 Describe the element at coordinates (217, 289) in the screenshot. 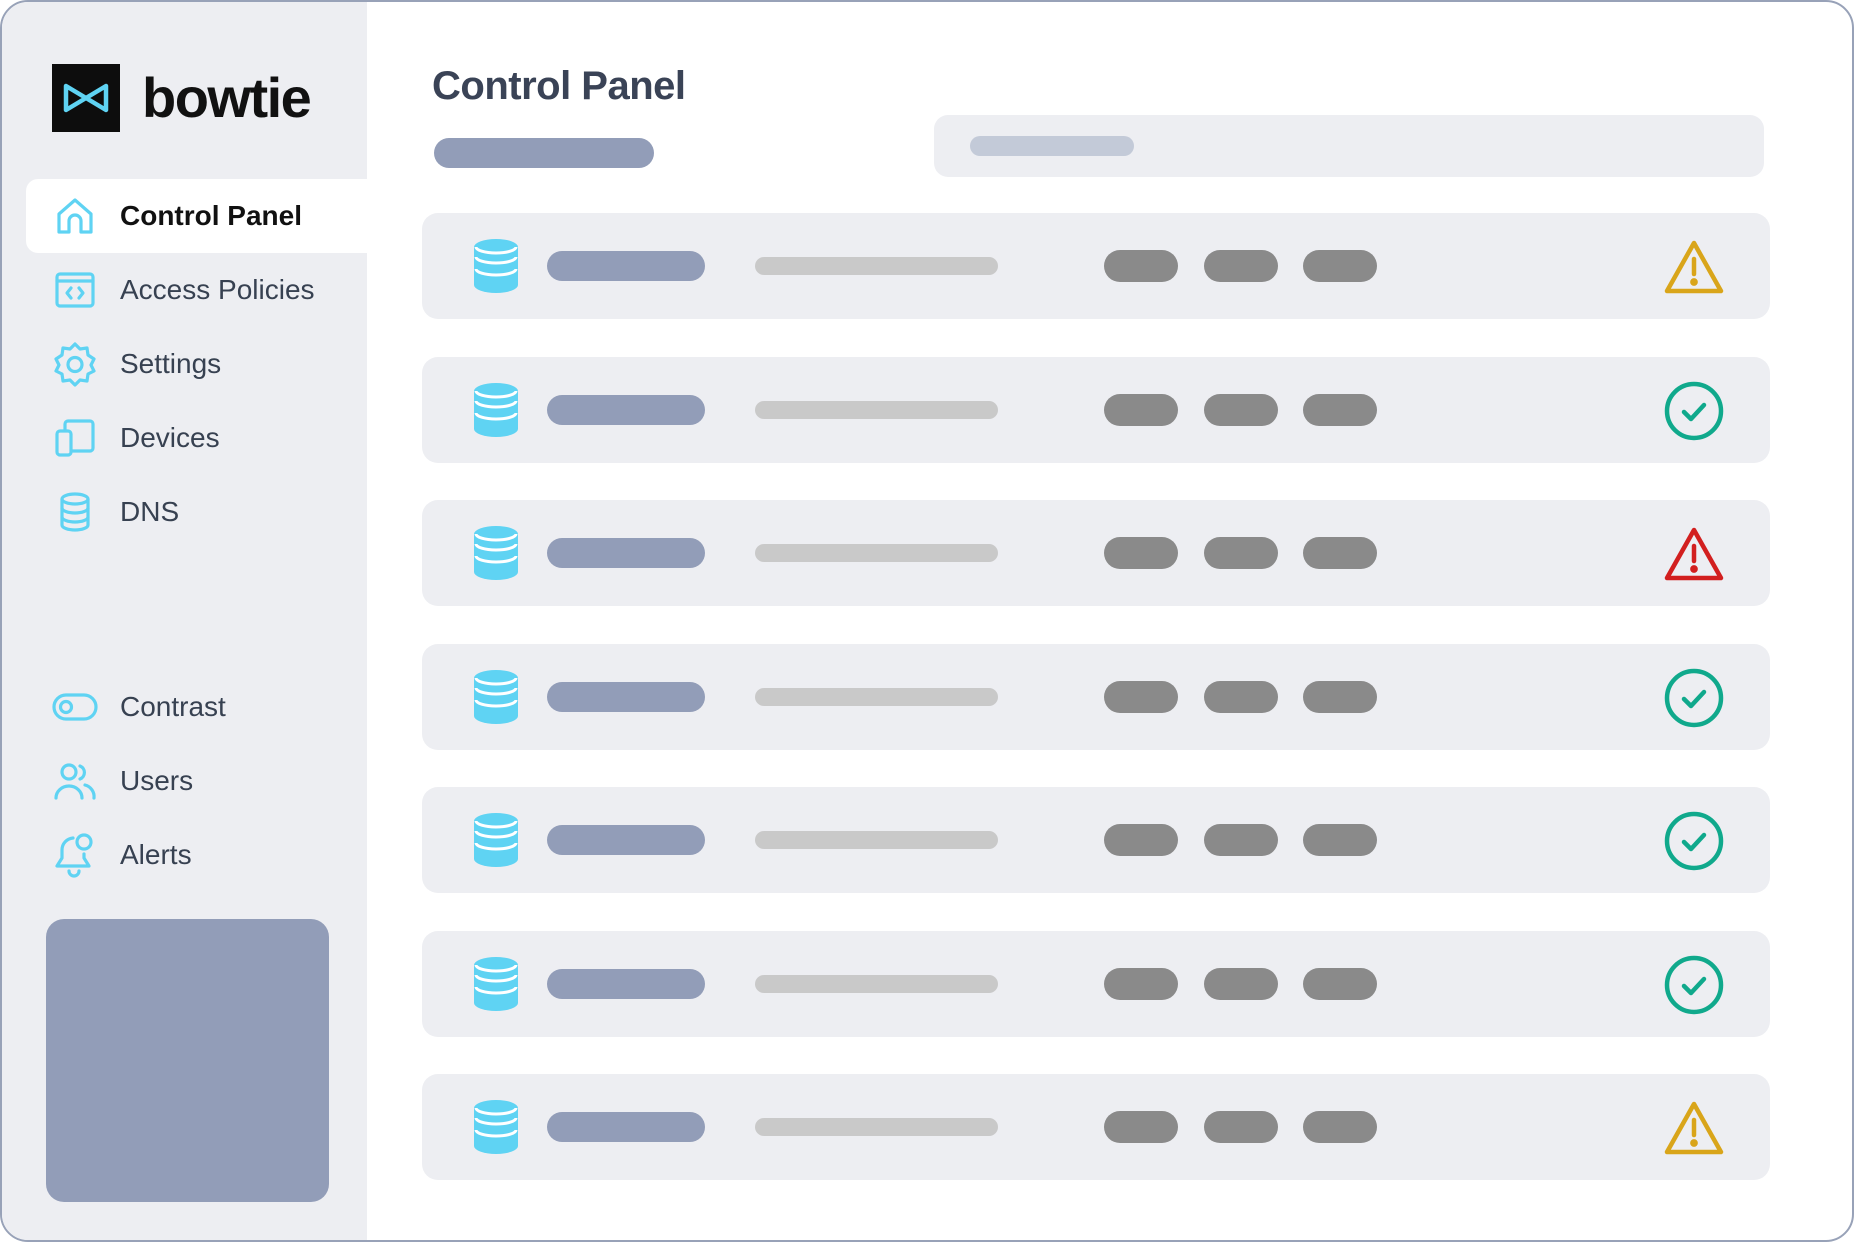

I see `sidebar-item-label: Access Policies` at that location.